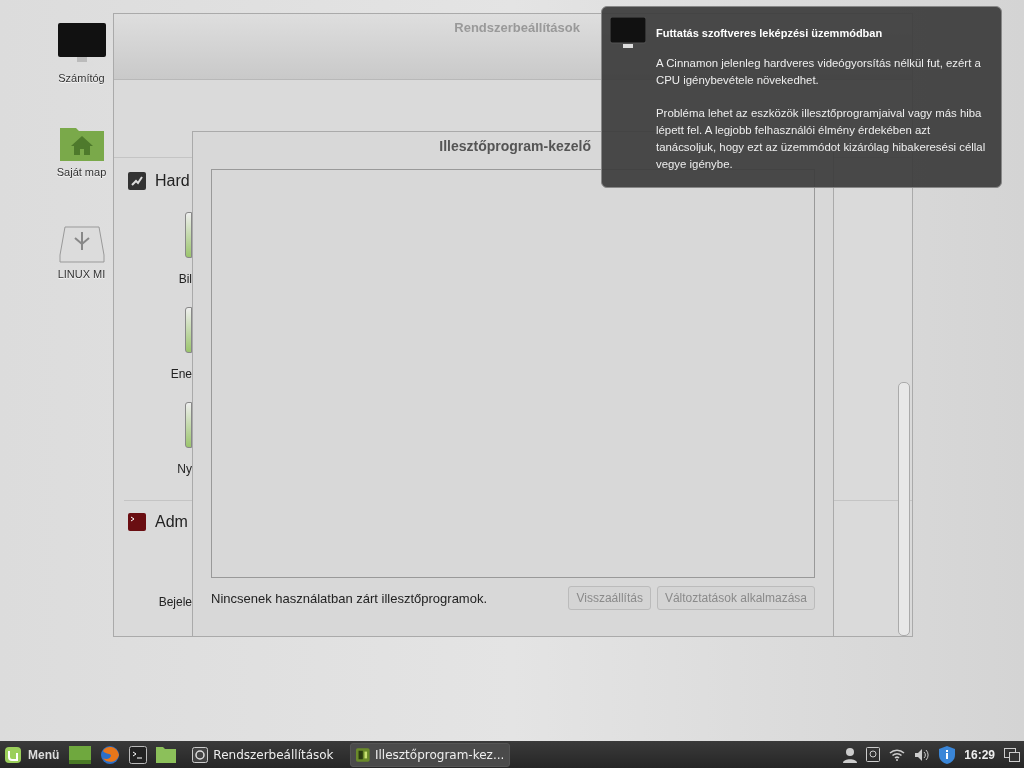  I want to click on section-title: Hard, so click(172, 181).